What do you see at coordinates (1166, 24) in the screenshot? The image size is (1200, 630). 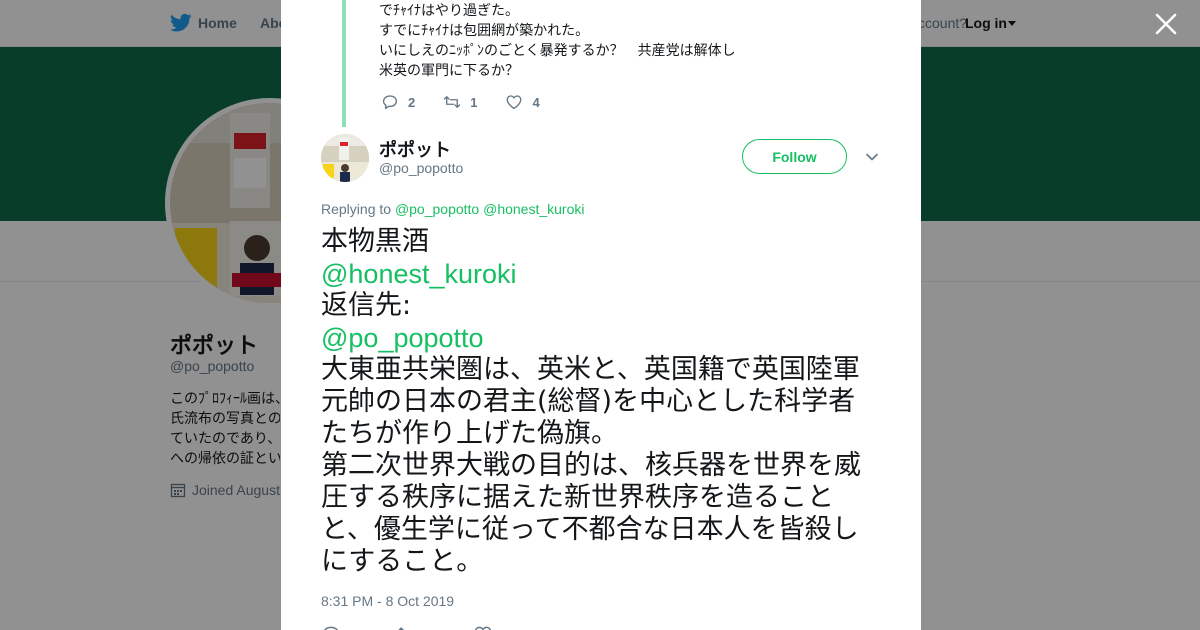 I see `close-icon` at bounding box center [1166, 24].